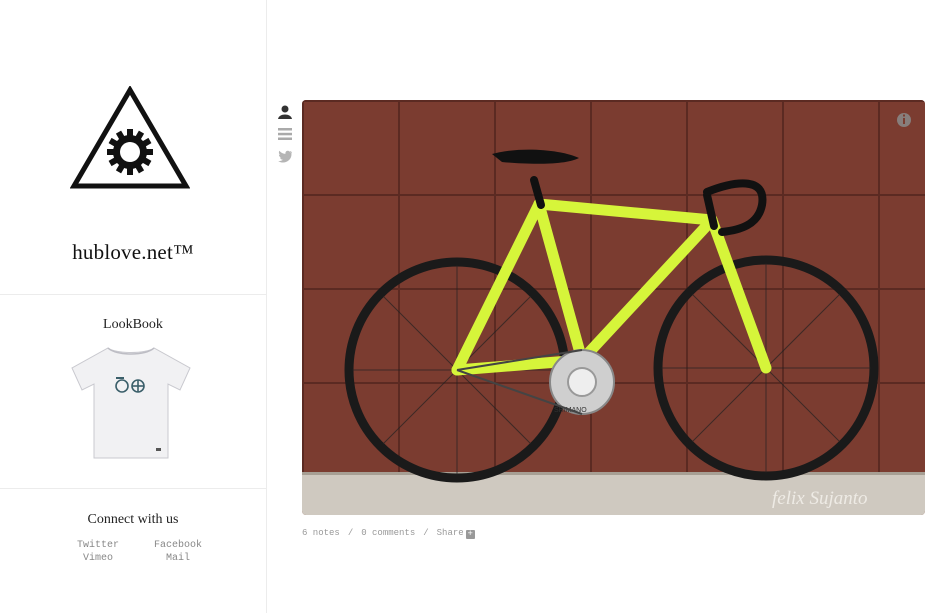  I want to click on facebook-link: Facebook, so click(178, 545).